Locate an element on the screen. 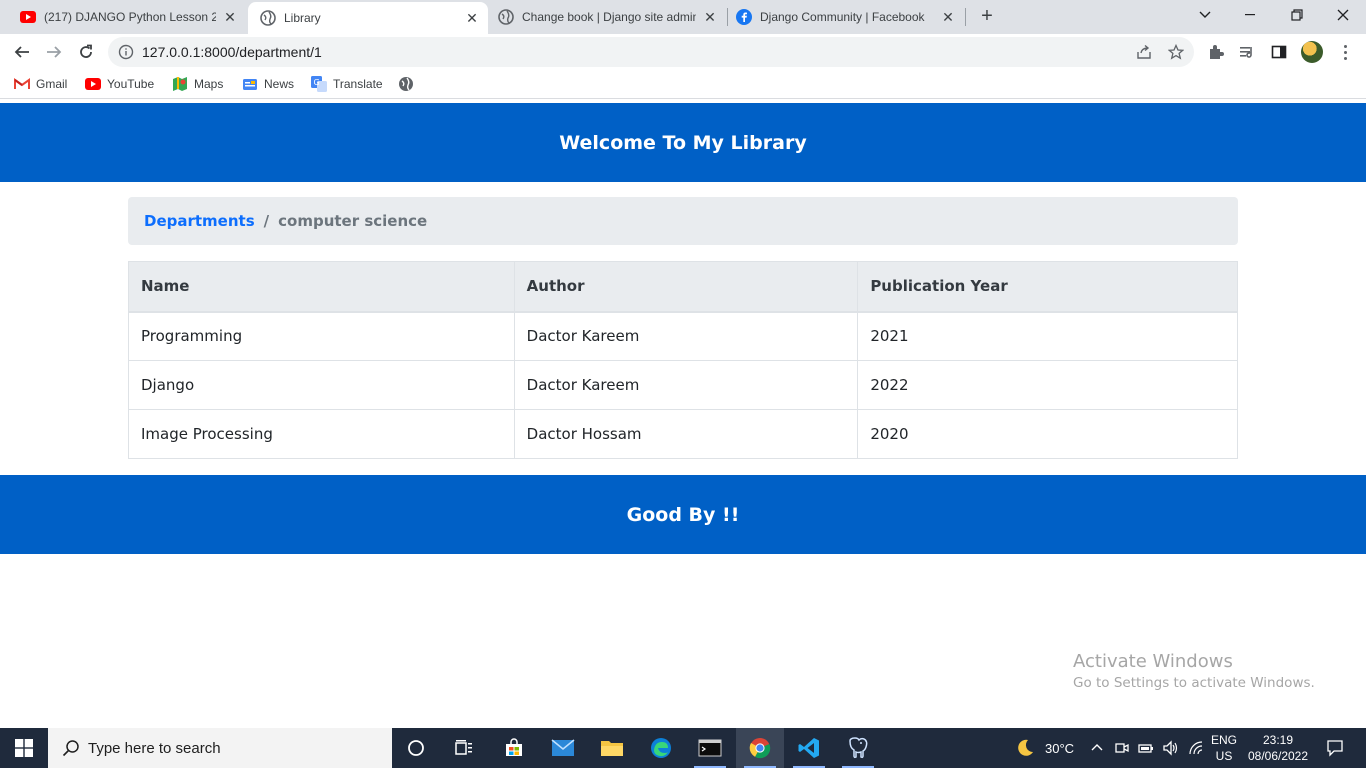 The width and height of the screenshot is (1366, 768). taskbar-file-explorer is located at coordinates (612, 748).